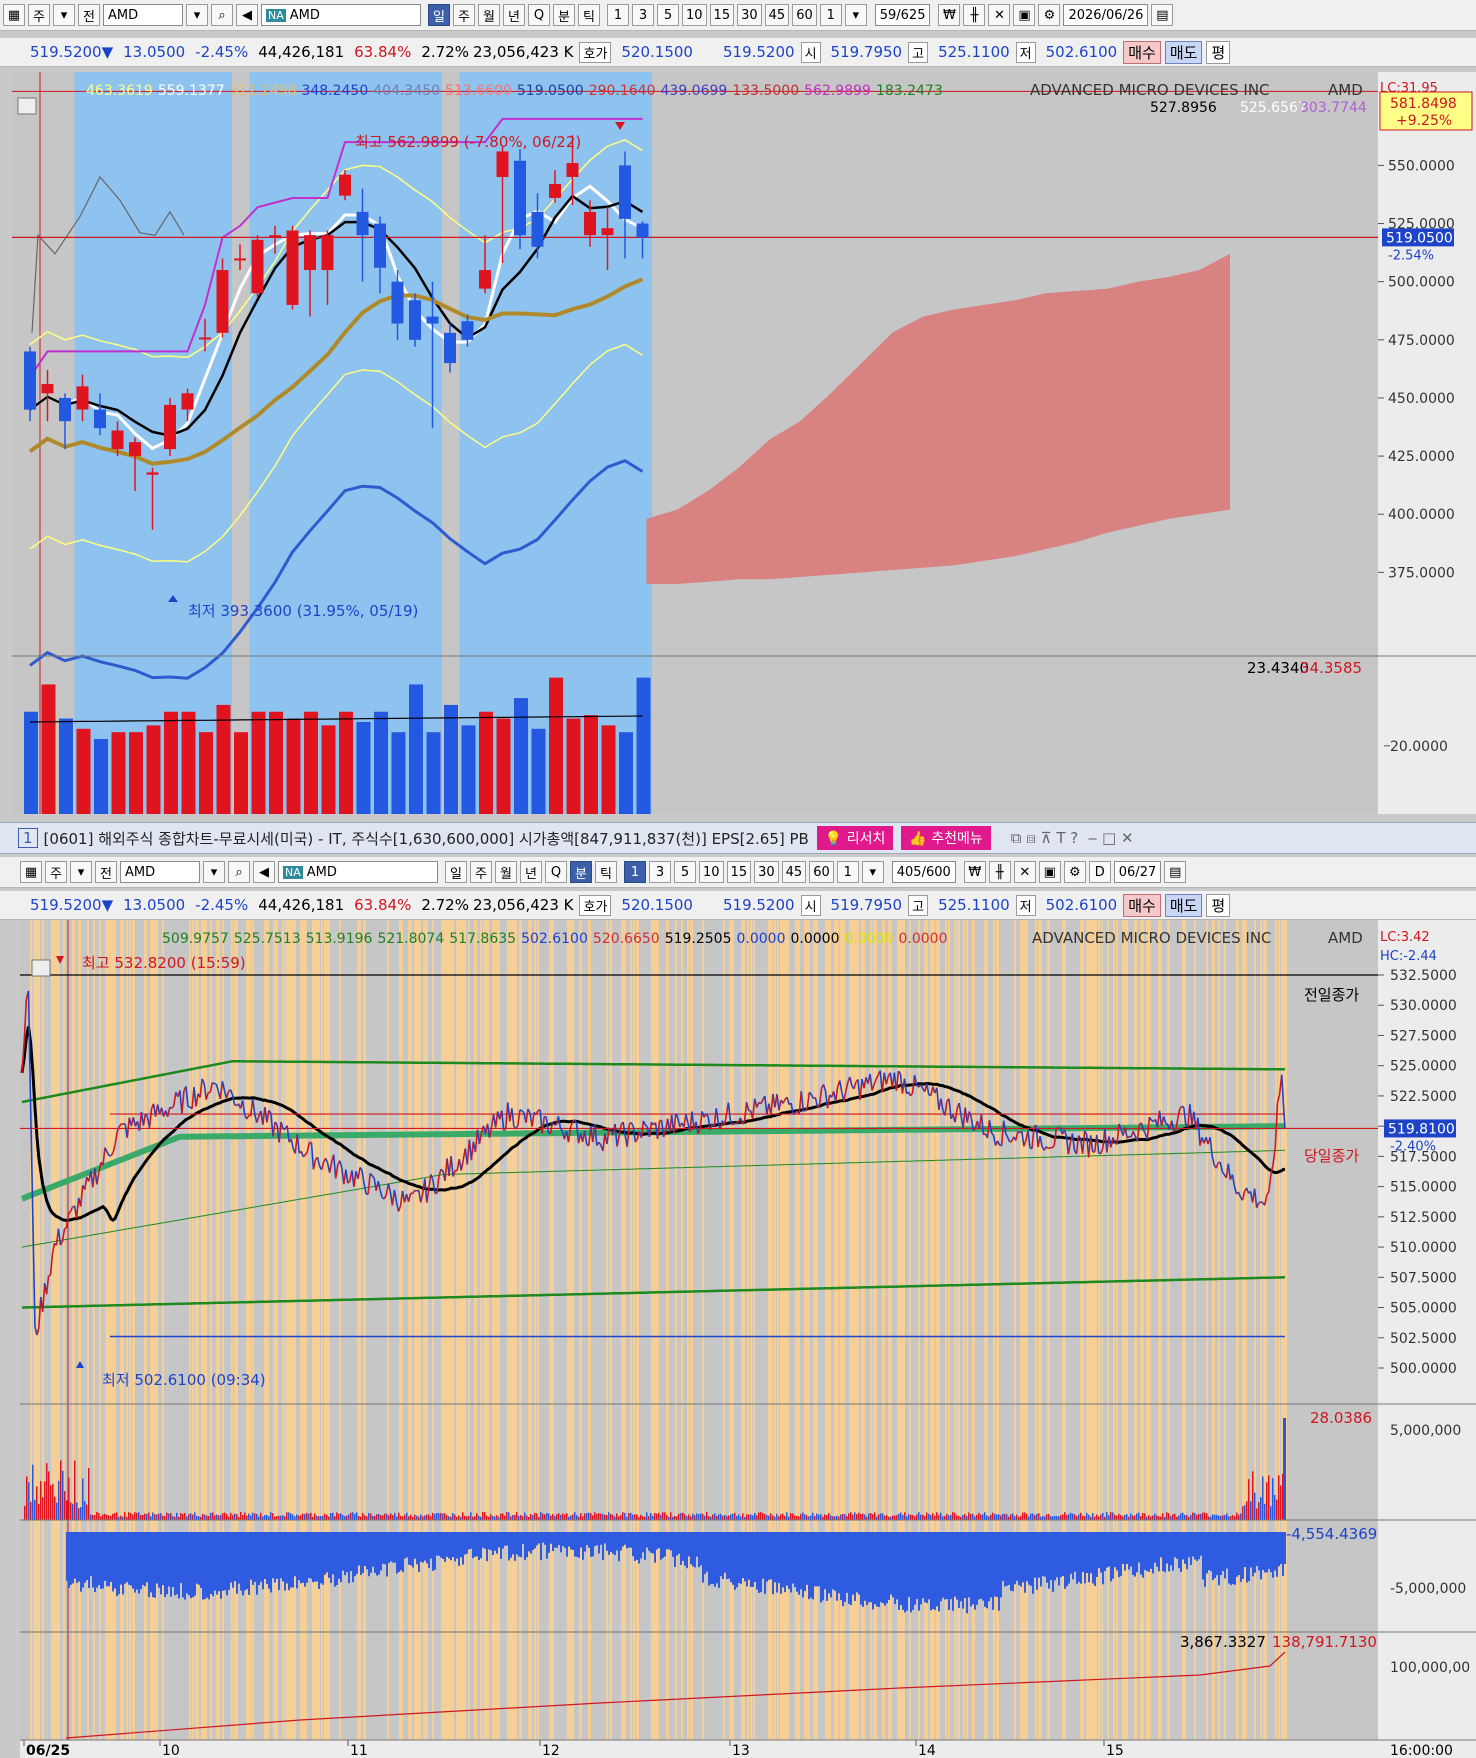 The height and width of the screenshot is (1758, 1476). What do you see at coordinates (1421, 515) in the screenshot?
I see `y-tick-label: 400.0000` at bounding box center [1421, 515].